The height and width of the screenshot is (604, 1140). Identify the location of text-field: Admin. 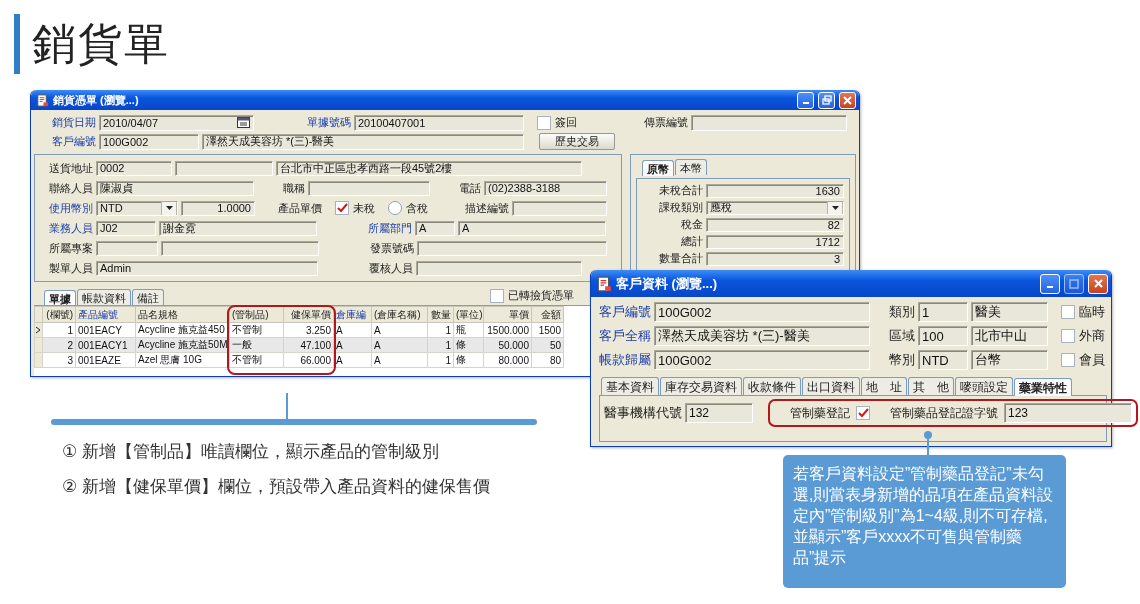
(207, 268).